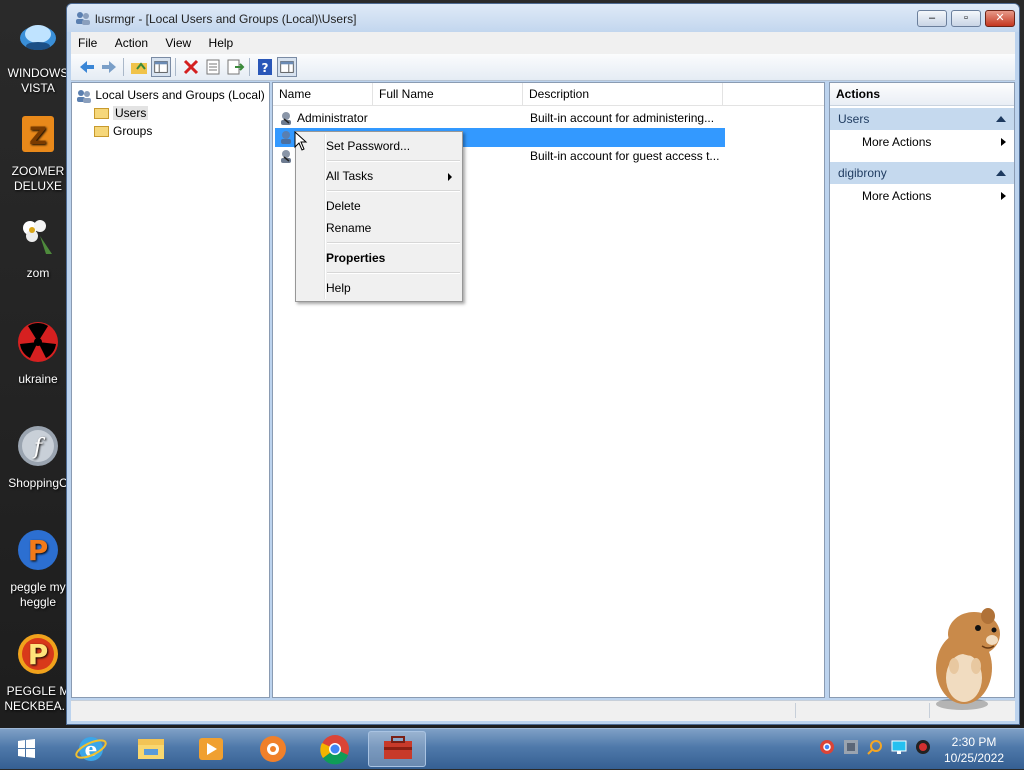 The image size is (1024, 770). I want to click on start-button-windows-logo-icon, so click(26, 749).